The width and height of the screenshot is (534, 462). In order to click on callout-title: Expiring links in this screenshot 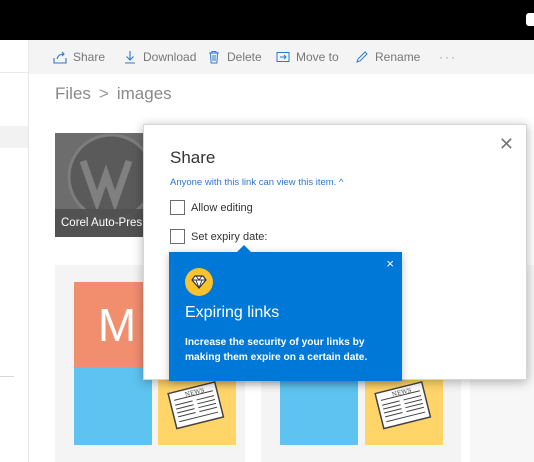, I will do `click(232, 312)`.